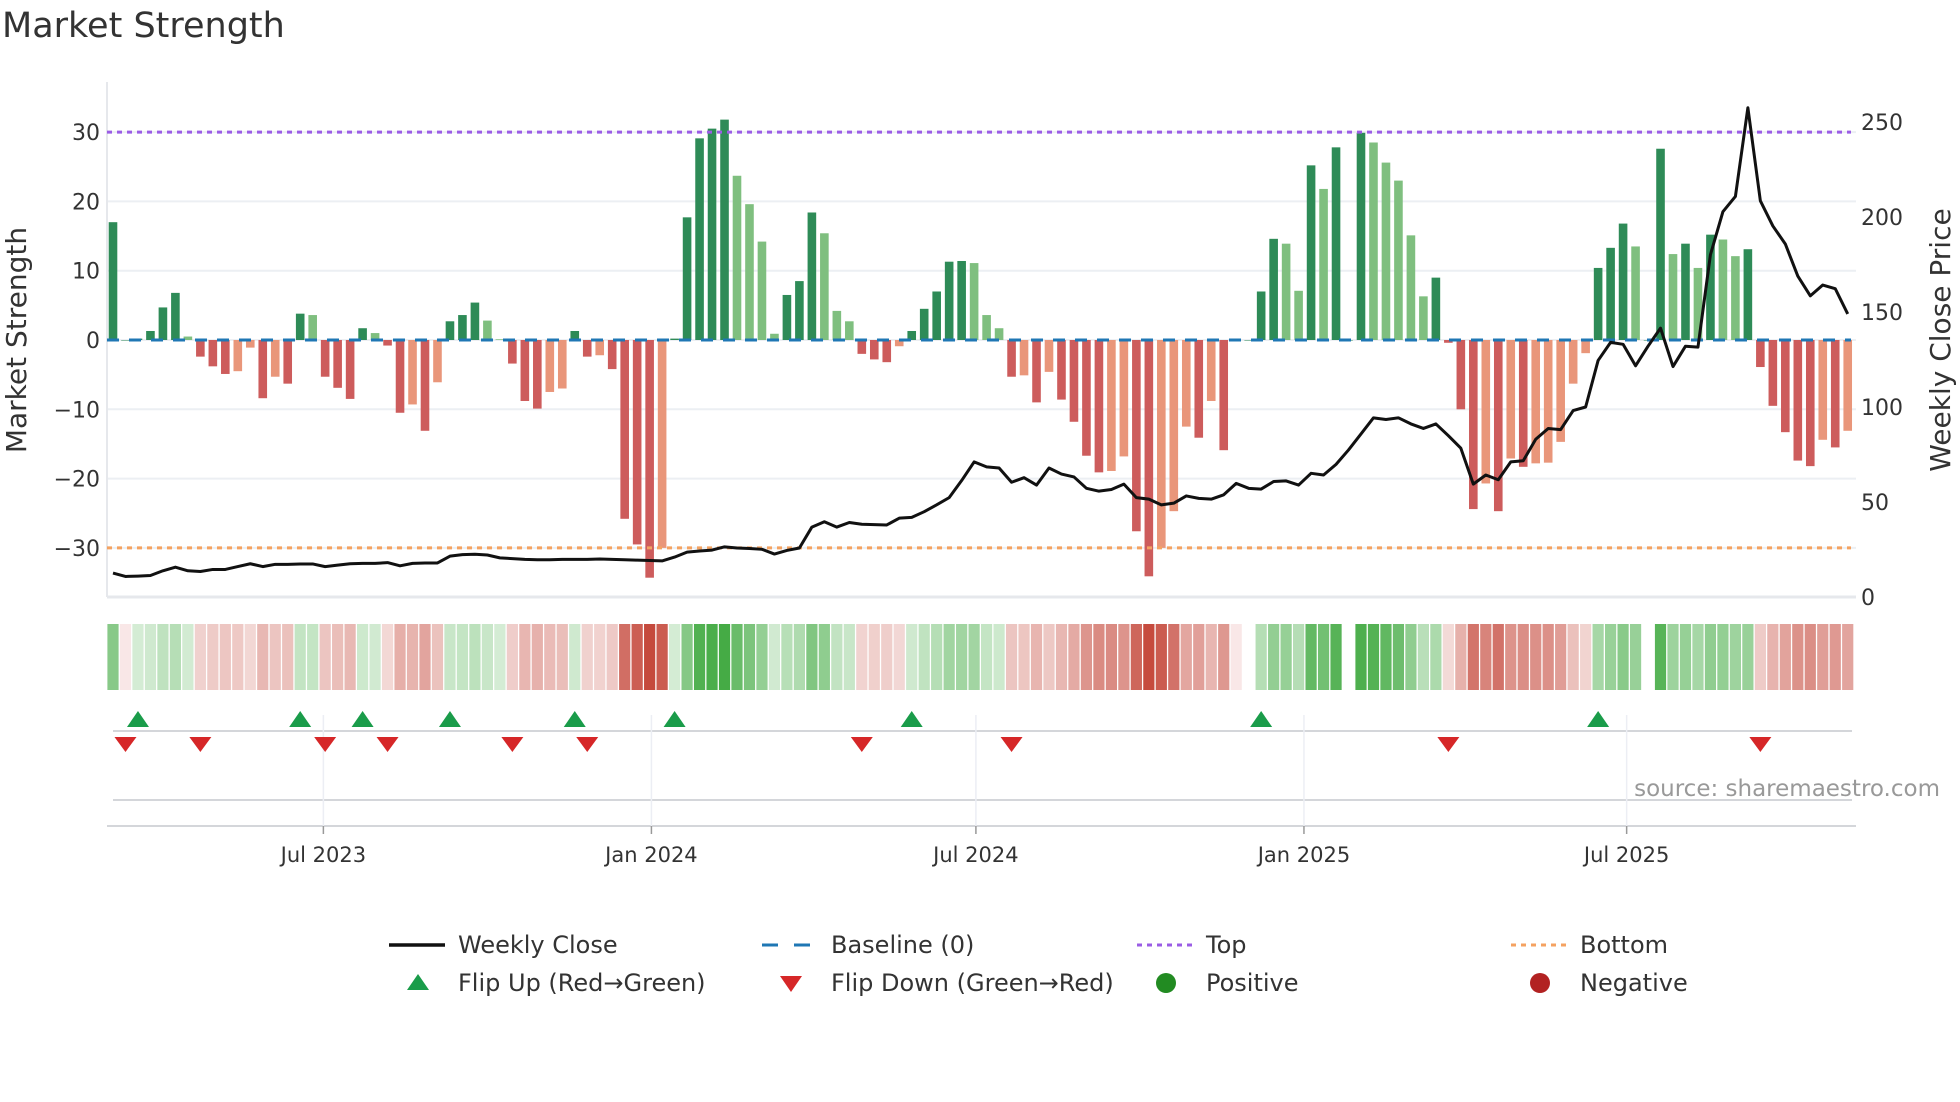  I want to click on date-tick-label: Jul 2025, so click(1625, 855).